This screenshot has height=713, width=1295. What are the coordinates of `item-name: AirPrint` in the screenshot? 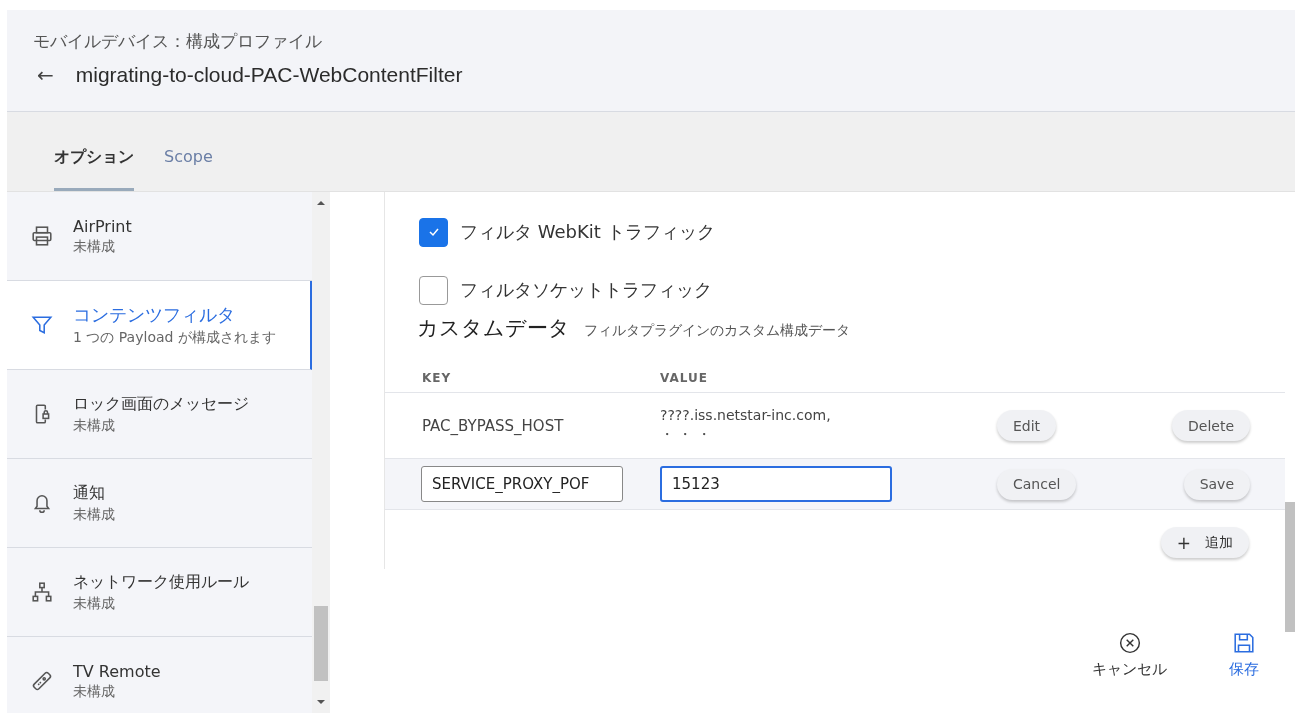 It's located at (102, 226).